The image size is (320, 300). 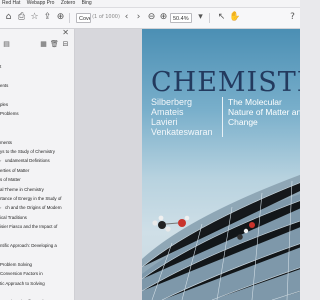 What do you see at coordinates (31, 198) in the screenshot?
I see `sidebar-bookmark-label: rtance of Energy in the Study of` at bounding box center [31, 198].